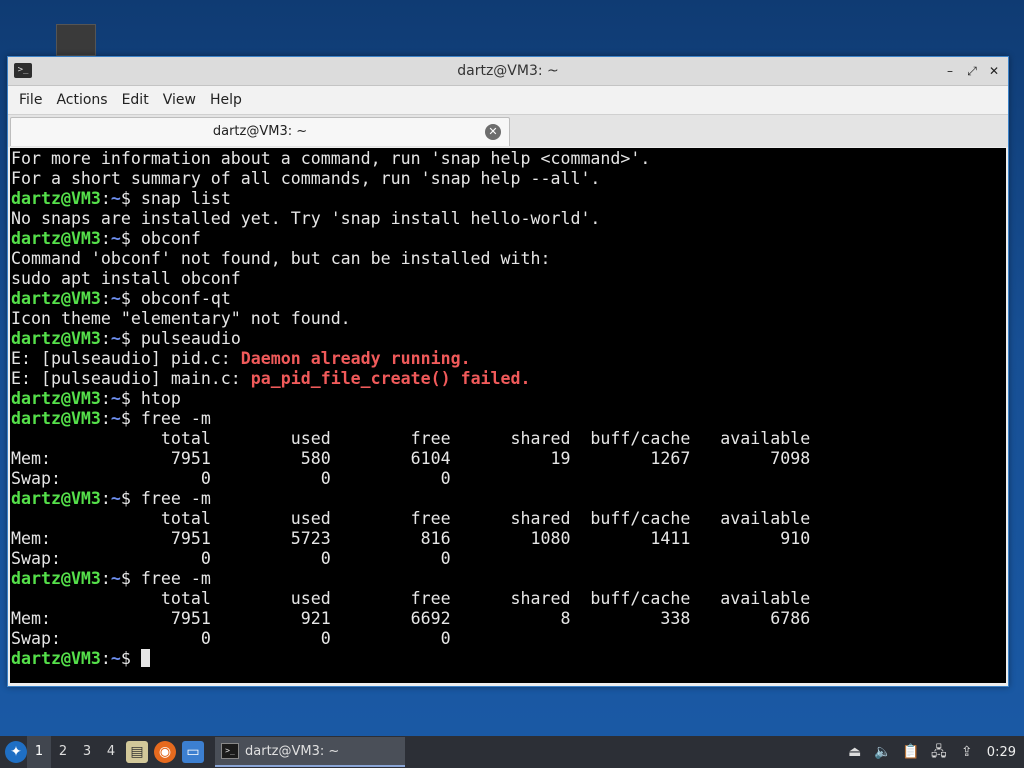 The height and width of the screenshot is (768, 1024). Describe the element at coordinates (76, 40) in the screenshot. I see `desktop-item-icon` at that location.